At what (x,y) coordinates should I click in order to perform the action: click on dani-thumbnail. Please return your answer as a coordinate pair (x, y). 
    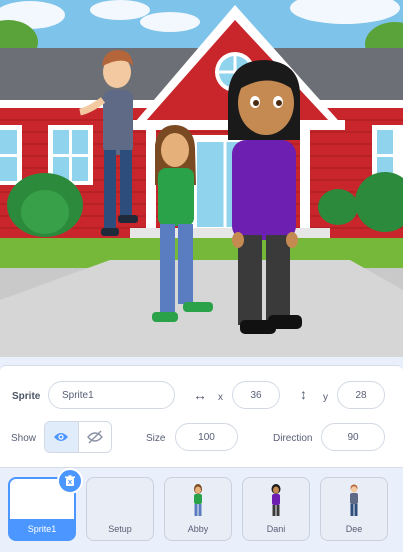
    Looking at the image, I should click on (276, 500).